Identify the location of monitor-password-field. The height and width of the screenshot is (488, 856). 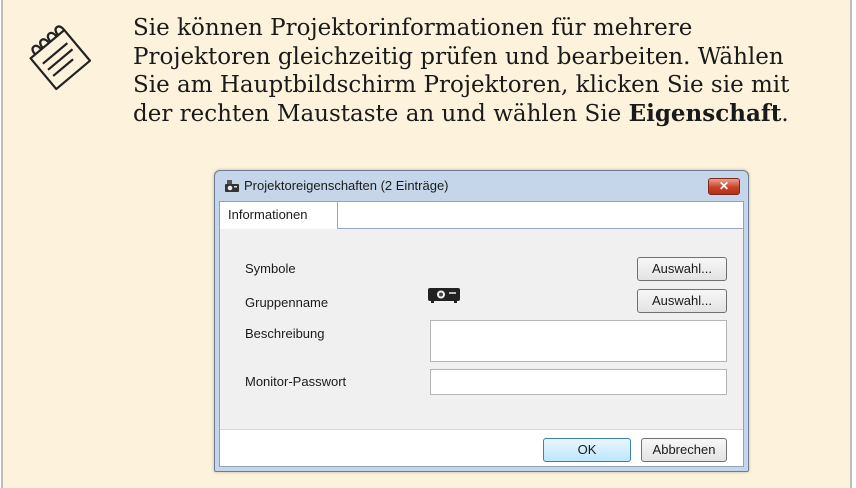
(578, 382).